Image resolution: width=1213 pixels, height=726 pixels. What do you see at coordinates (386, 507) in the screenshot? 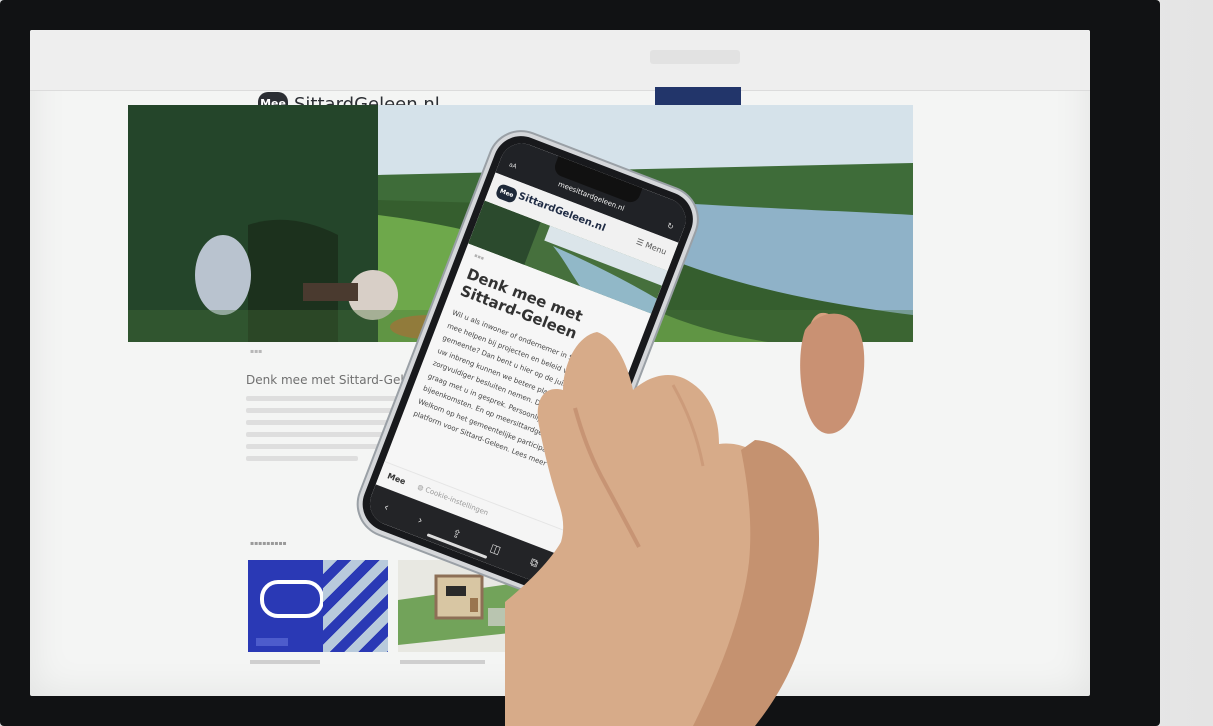
I see `back-icon: ‹` at bounding box center [386, 507].